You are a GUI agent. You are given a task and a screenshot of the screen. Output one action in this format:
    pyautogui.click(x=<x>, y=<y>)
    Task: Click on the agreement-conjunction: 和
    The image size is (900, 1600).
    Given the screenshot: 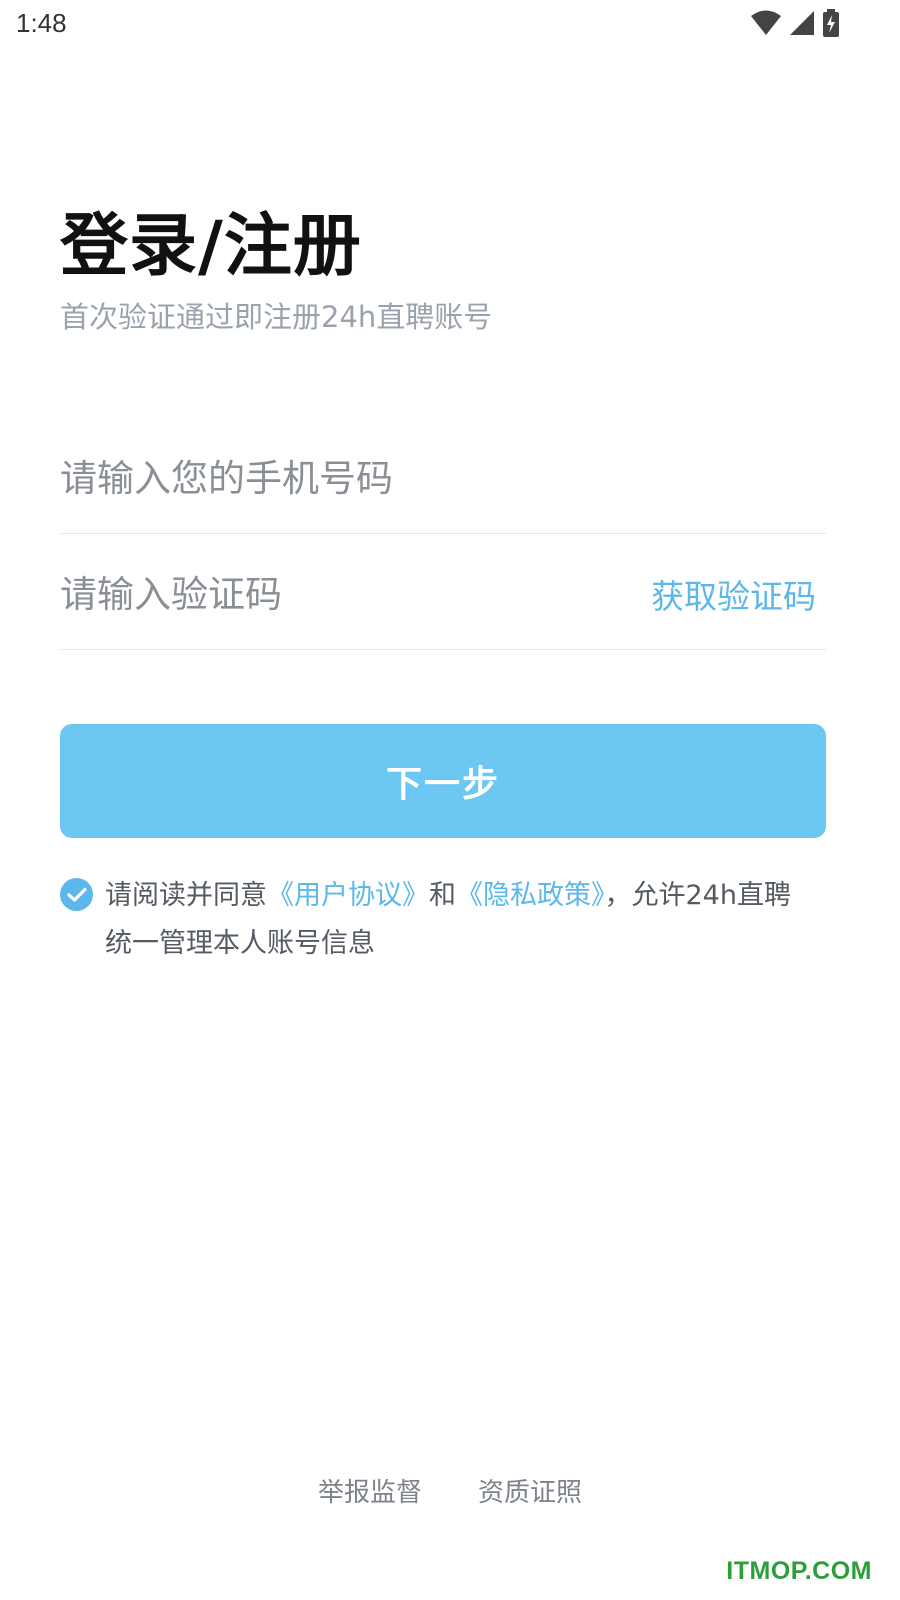 What is the action you would take?
    pyautogui.click(x=442, y=895)
    